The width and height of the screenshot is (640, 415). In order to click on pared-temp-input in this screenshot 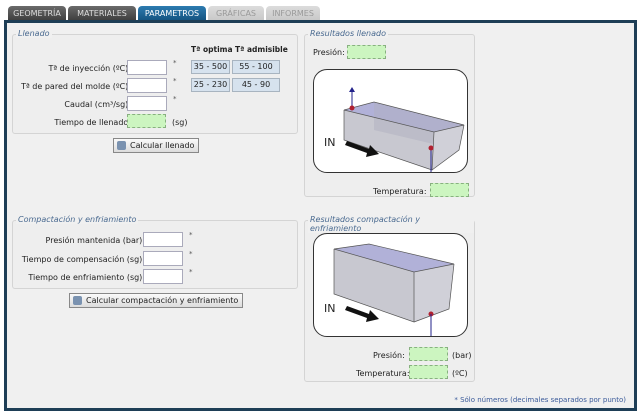, I will do `click(147, 85)`.